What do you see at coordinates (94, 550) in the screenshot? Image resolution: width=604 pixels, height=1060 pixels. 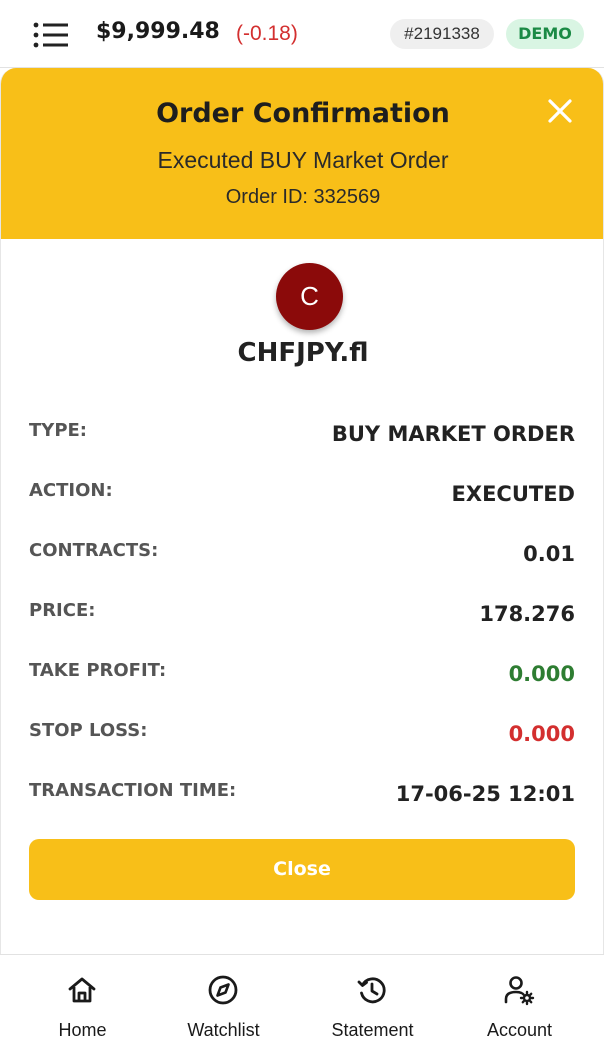 I see `detail-label: CONTRACTS:` at bounding box center [94, 550].